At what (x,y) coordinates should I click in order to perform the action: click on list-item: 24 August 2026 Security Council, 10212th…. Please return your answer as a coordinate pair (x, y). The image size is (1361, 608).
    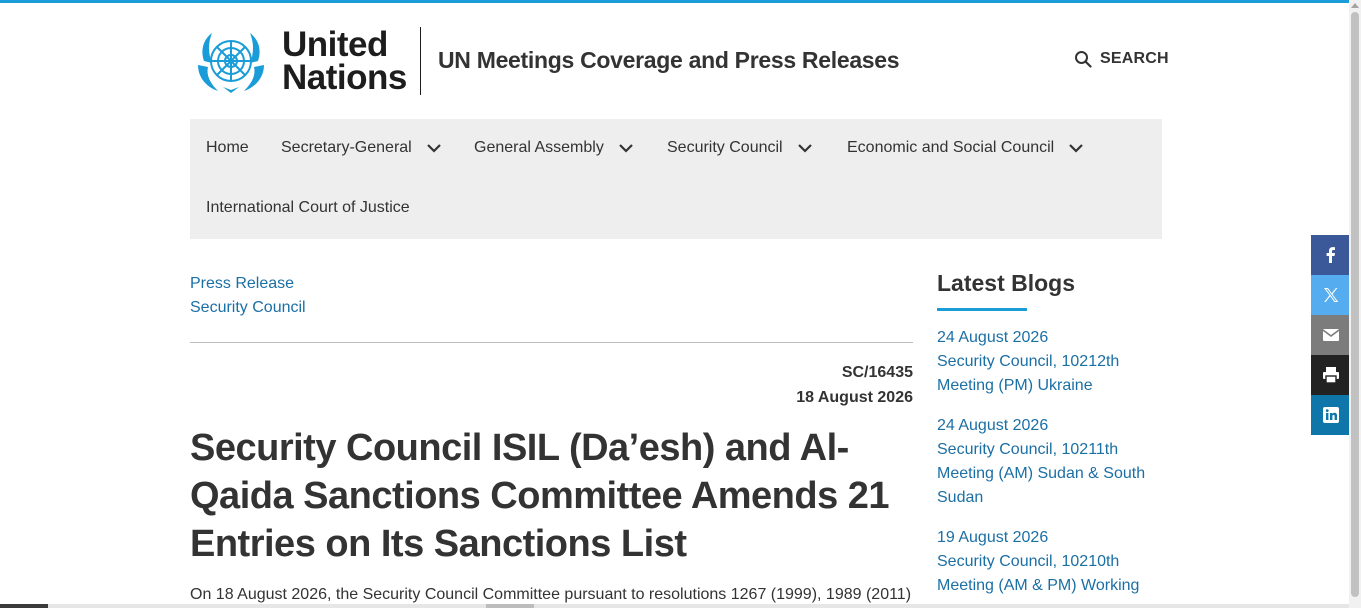
    Looking at the image, I should click on (1049, 362).